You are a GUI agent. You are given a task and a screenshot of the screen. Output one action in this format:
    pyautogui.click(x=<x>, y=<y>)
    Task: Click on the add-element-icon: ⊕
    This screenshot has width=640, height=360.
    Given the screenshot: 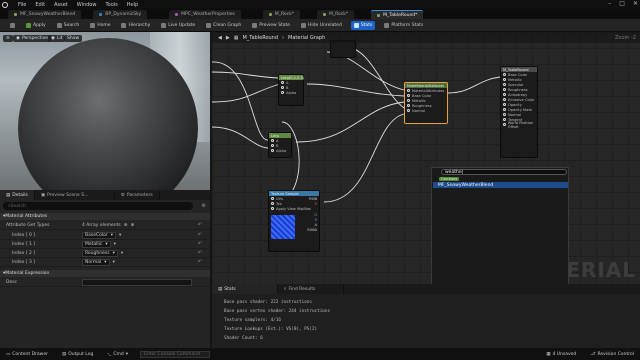 What is the action you would take?
    pyautogui.click(x=126, y=225)
    